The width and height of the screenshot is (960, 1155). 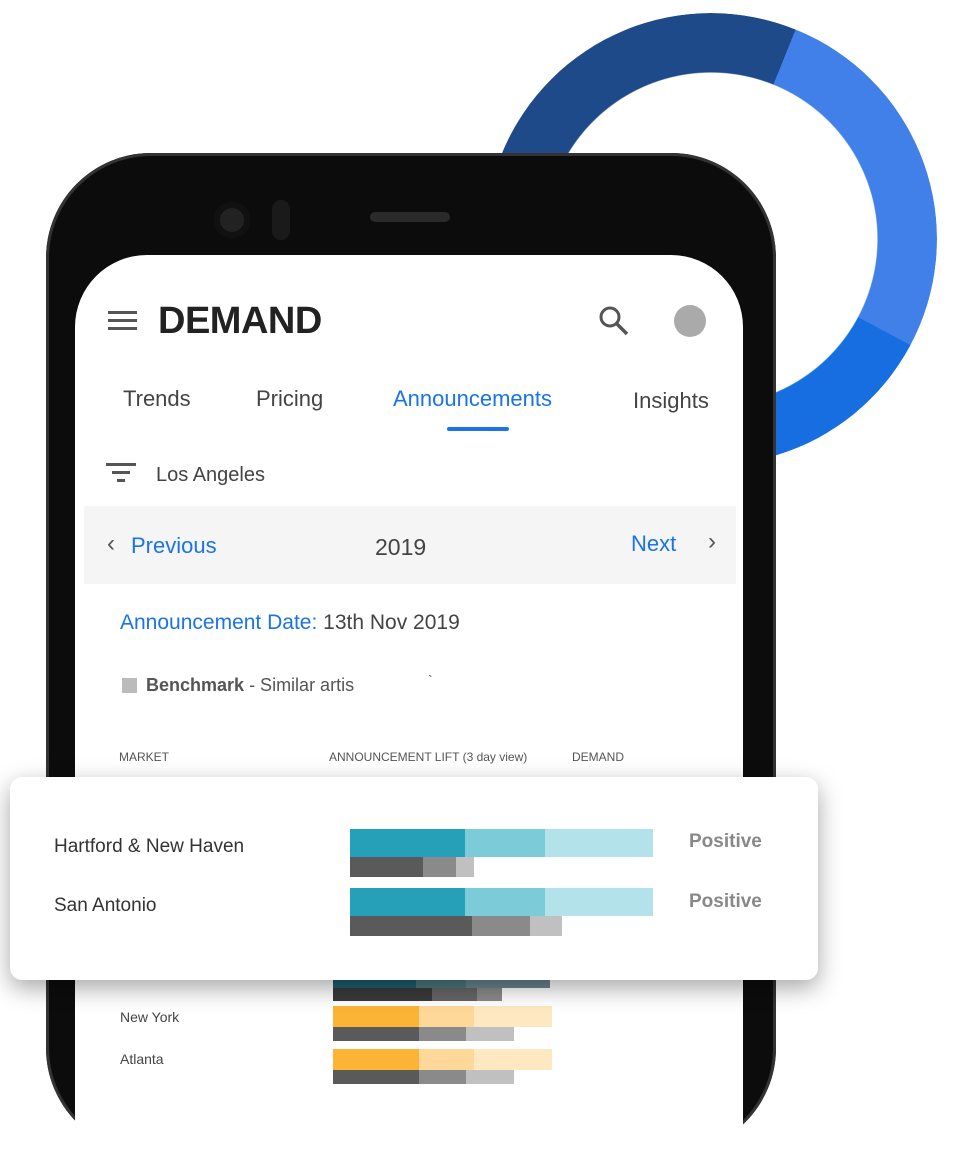 What do you see at coordinates (671, 401) in the screenshot?
I see `tab-insights: Insights` at bounding box center [671, 401].